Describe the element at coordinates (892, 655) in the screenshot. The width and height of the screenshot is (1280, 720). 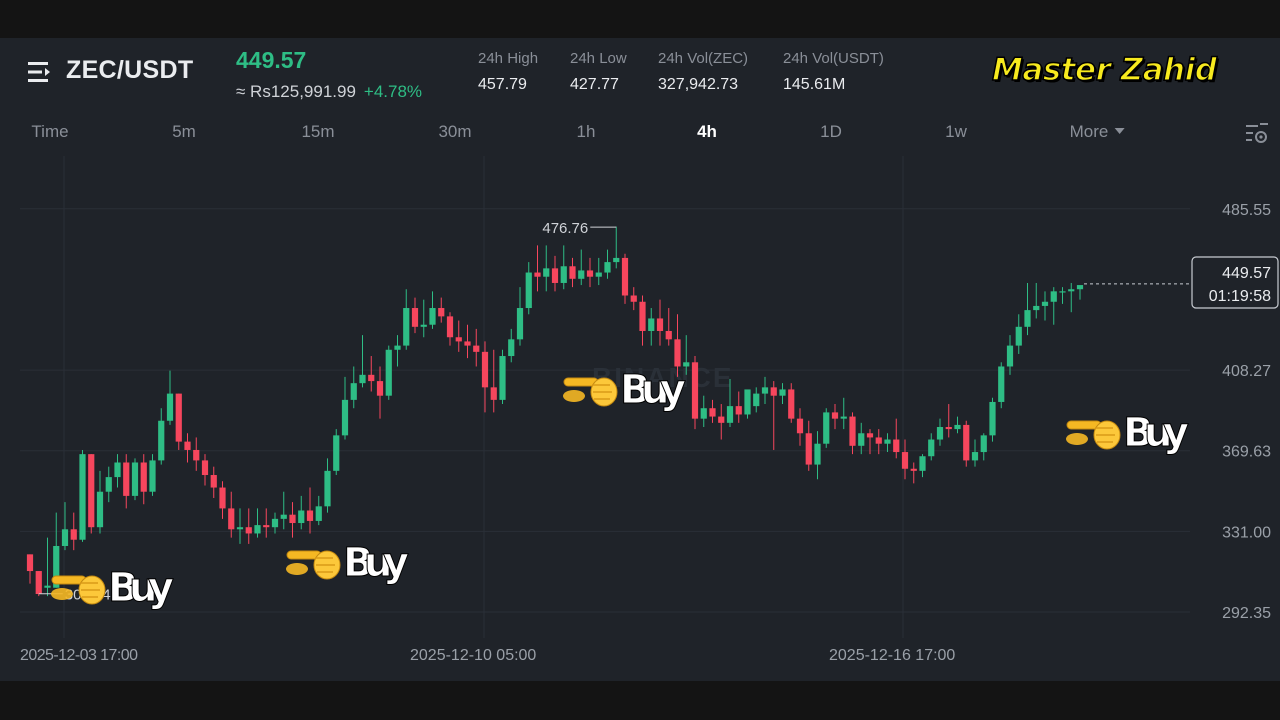
I see `x-tick-label: 2025-12-16 17:00` at that location.